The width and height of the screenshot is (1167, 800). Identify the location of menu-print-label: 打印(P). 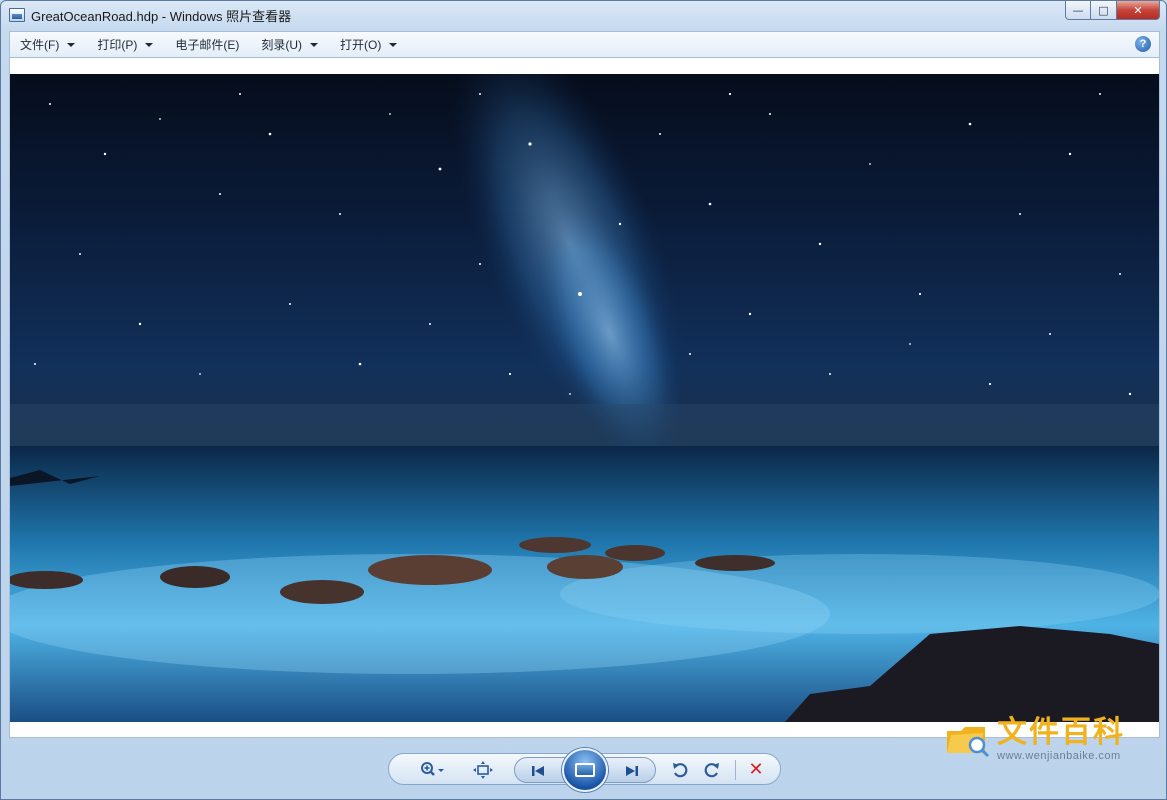
(117, 45).